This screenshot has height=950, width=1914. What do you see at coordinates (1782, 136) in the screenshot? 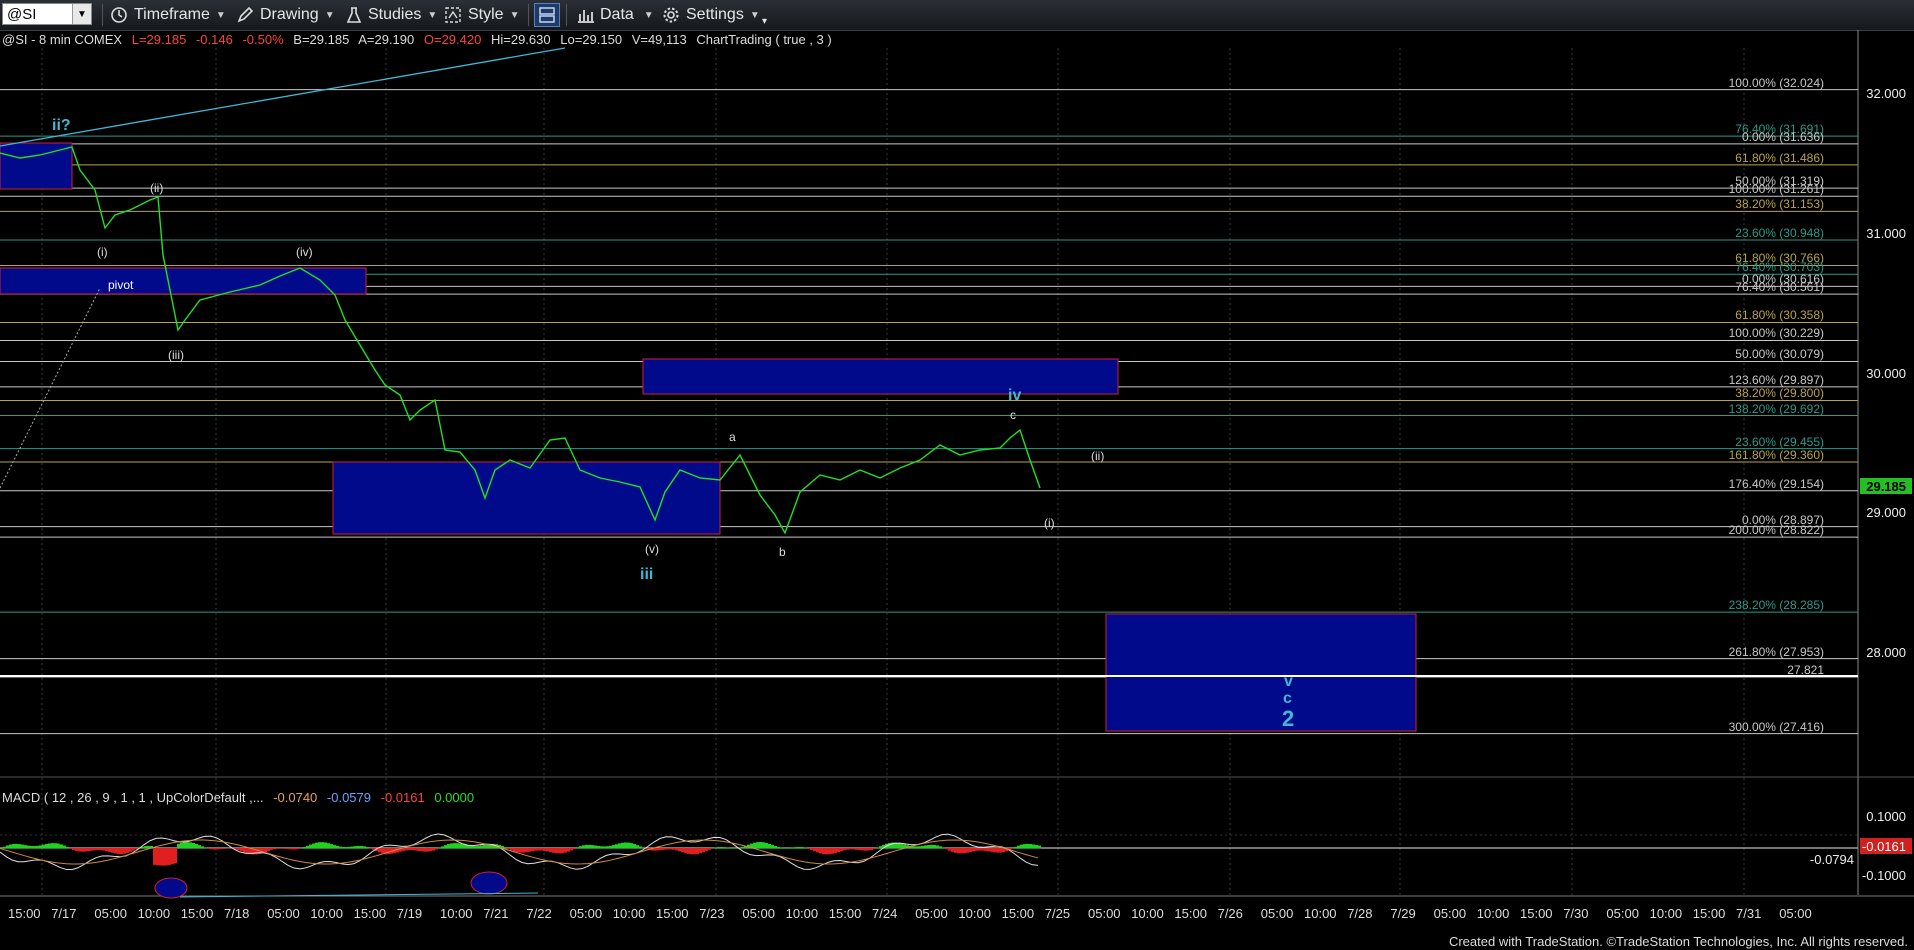
I see `fib-level-label: 0.00% (31.636)` at bounding box center [1782, 136].